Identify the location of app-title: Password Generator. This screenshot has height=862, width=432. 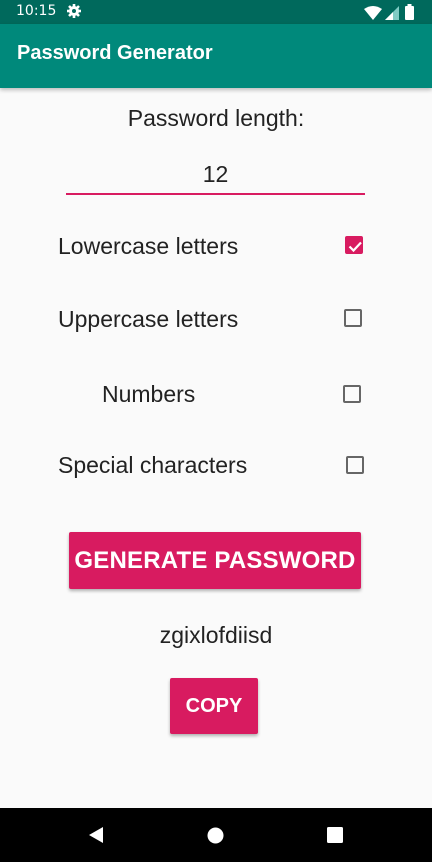
(115, 53).